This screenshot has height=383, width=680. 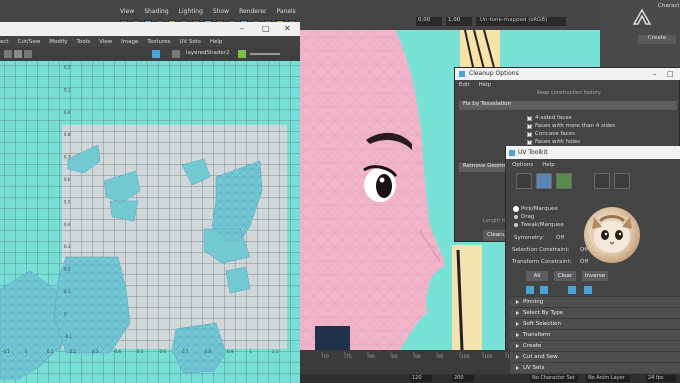 I want to click on menu-cut-sew: Cut/Sew, so click(x=29, y=42).